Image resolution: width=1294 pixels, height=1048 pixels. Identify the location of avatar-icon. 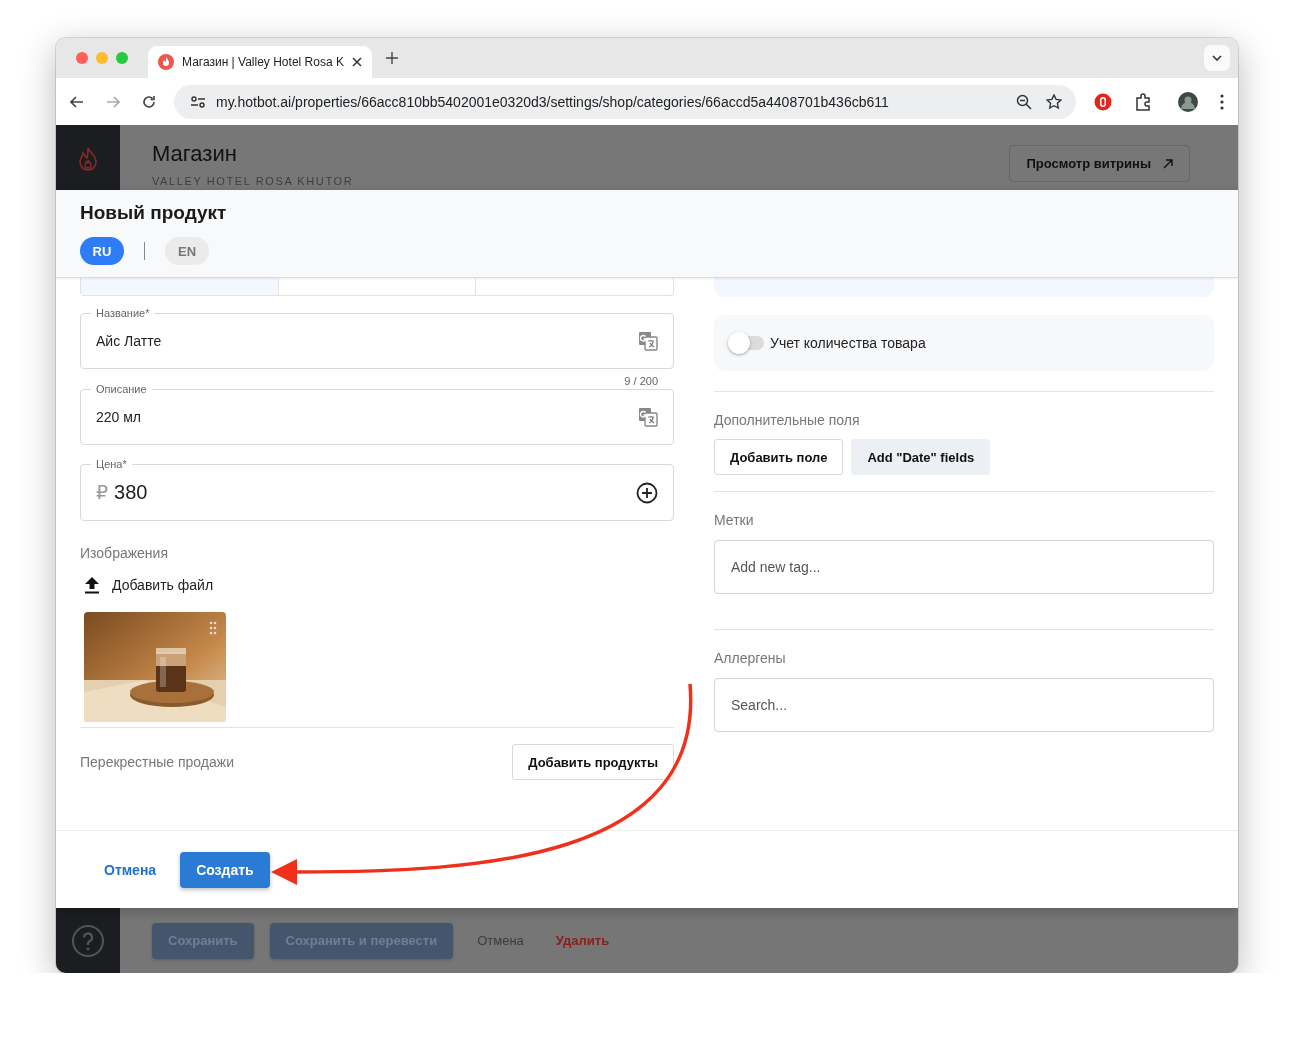
(1188, 101).